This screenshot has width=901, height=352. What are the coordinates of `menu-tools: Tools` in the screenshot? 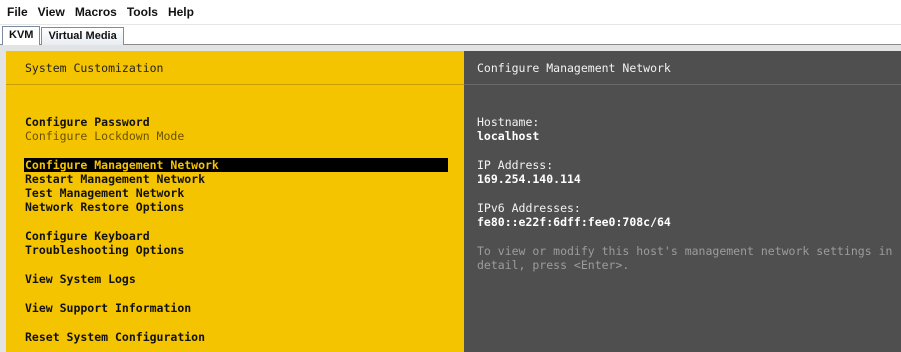 It's located at (142, 12).